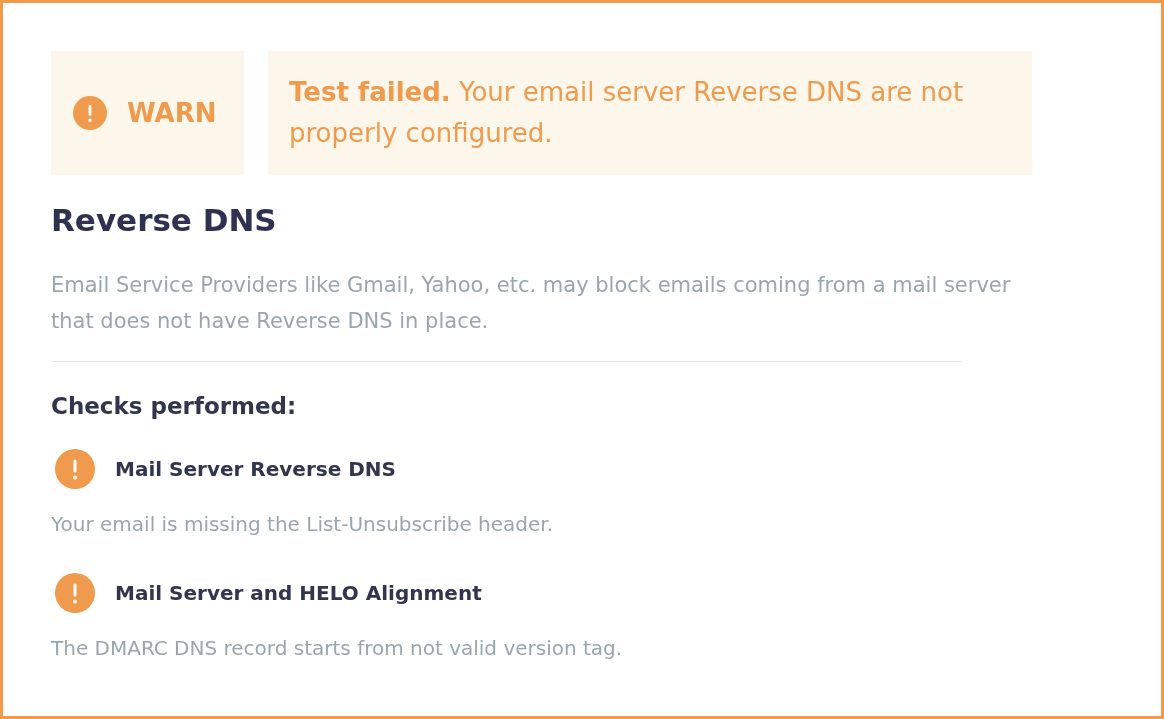  What do you see at coordinates (298, 593) in the screenshot?
I see `check-title: Mail Server and HELO Alignment` at bounding box center [298, 593].